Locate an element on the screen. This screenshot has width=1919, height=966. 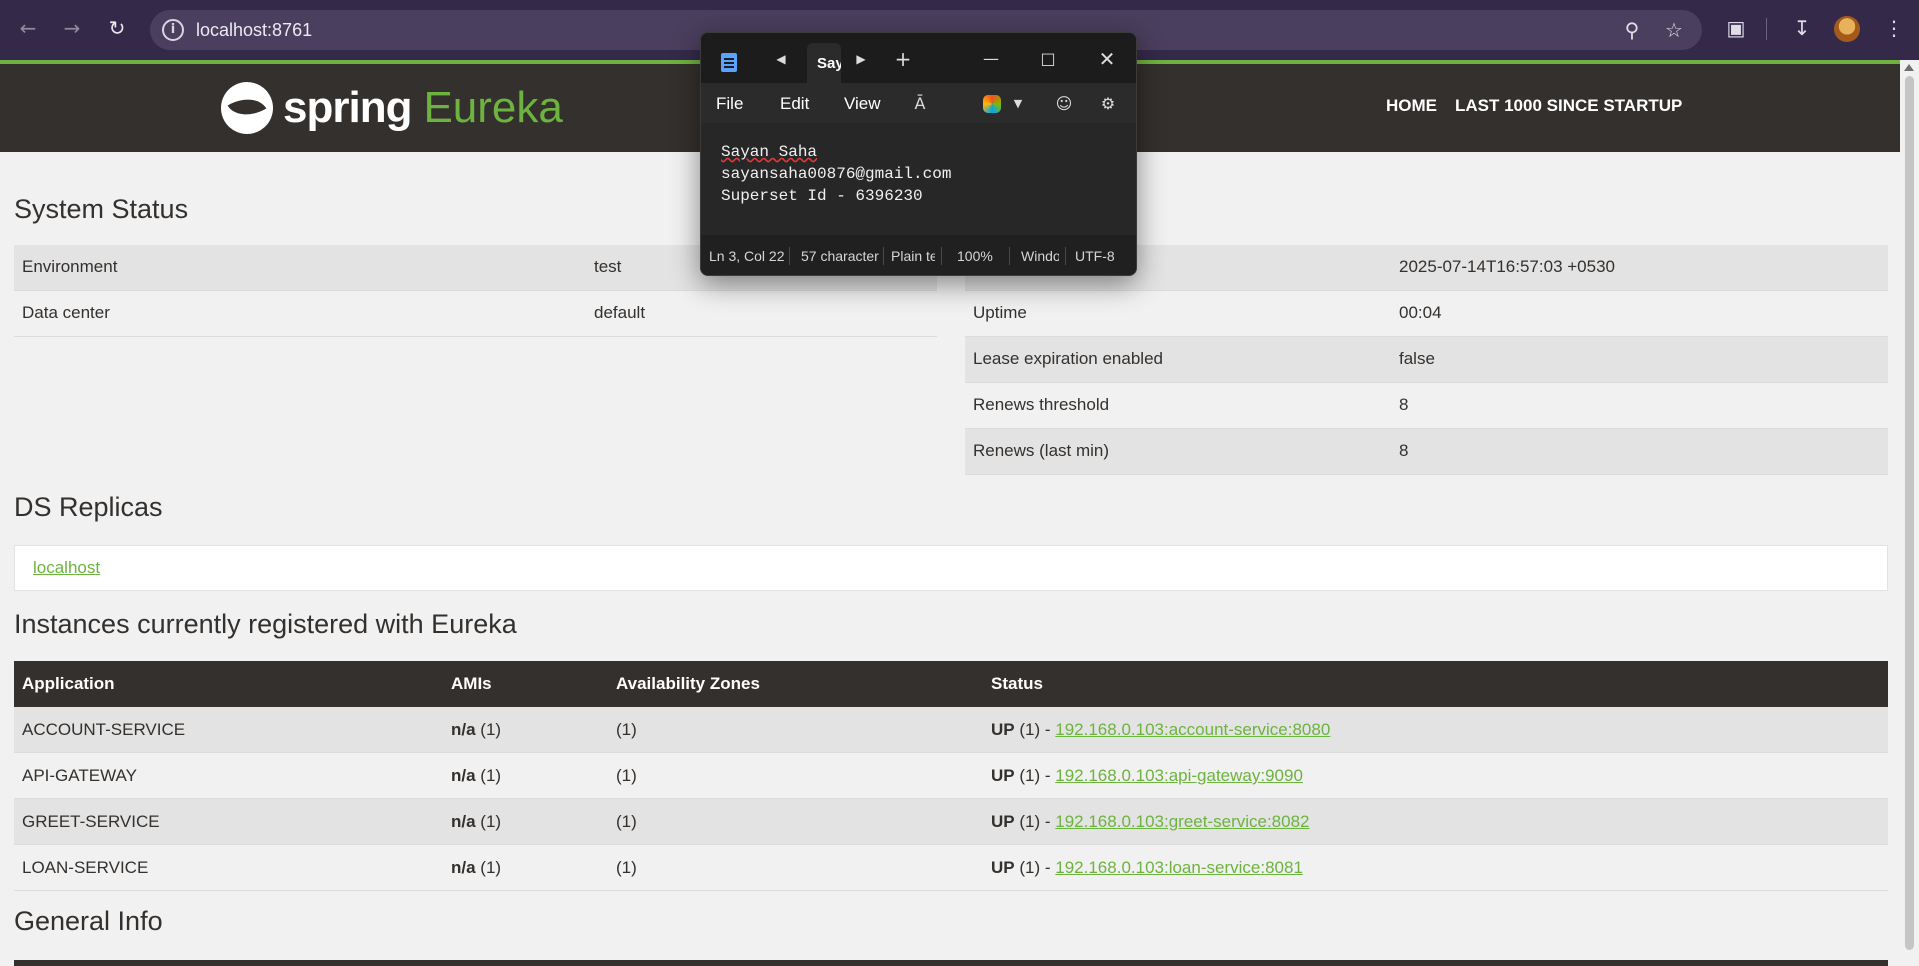
text-format: Plain text is located at coordinates (913, 256).